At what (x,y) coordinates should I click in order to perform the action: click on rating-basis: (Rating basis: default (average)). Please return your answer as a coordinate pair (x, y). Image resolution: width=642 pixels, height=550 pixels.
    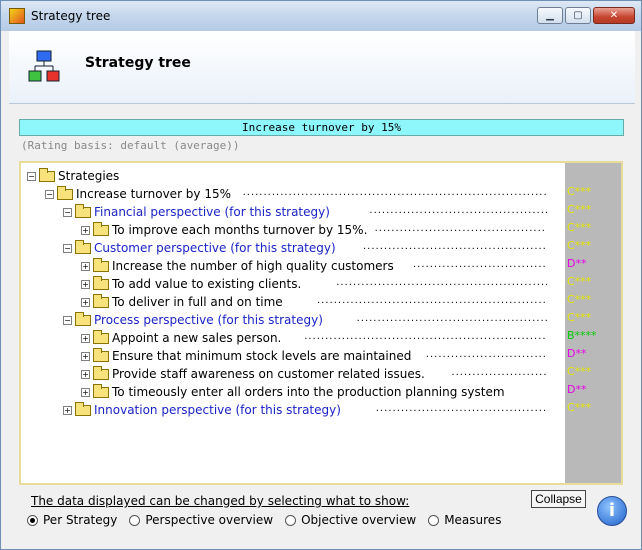
    Looking at the image, I should click on (130, 145).